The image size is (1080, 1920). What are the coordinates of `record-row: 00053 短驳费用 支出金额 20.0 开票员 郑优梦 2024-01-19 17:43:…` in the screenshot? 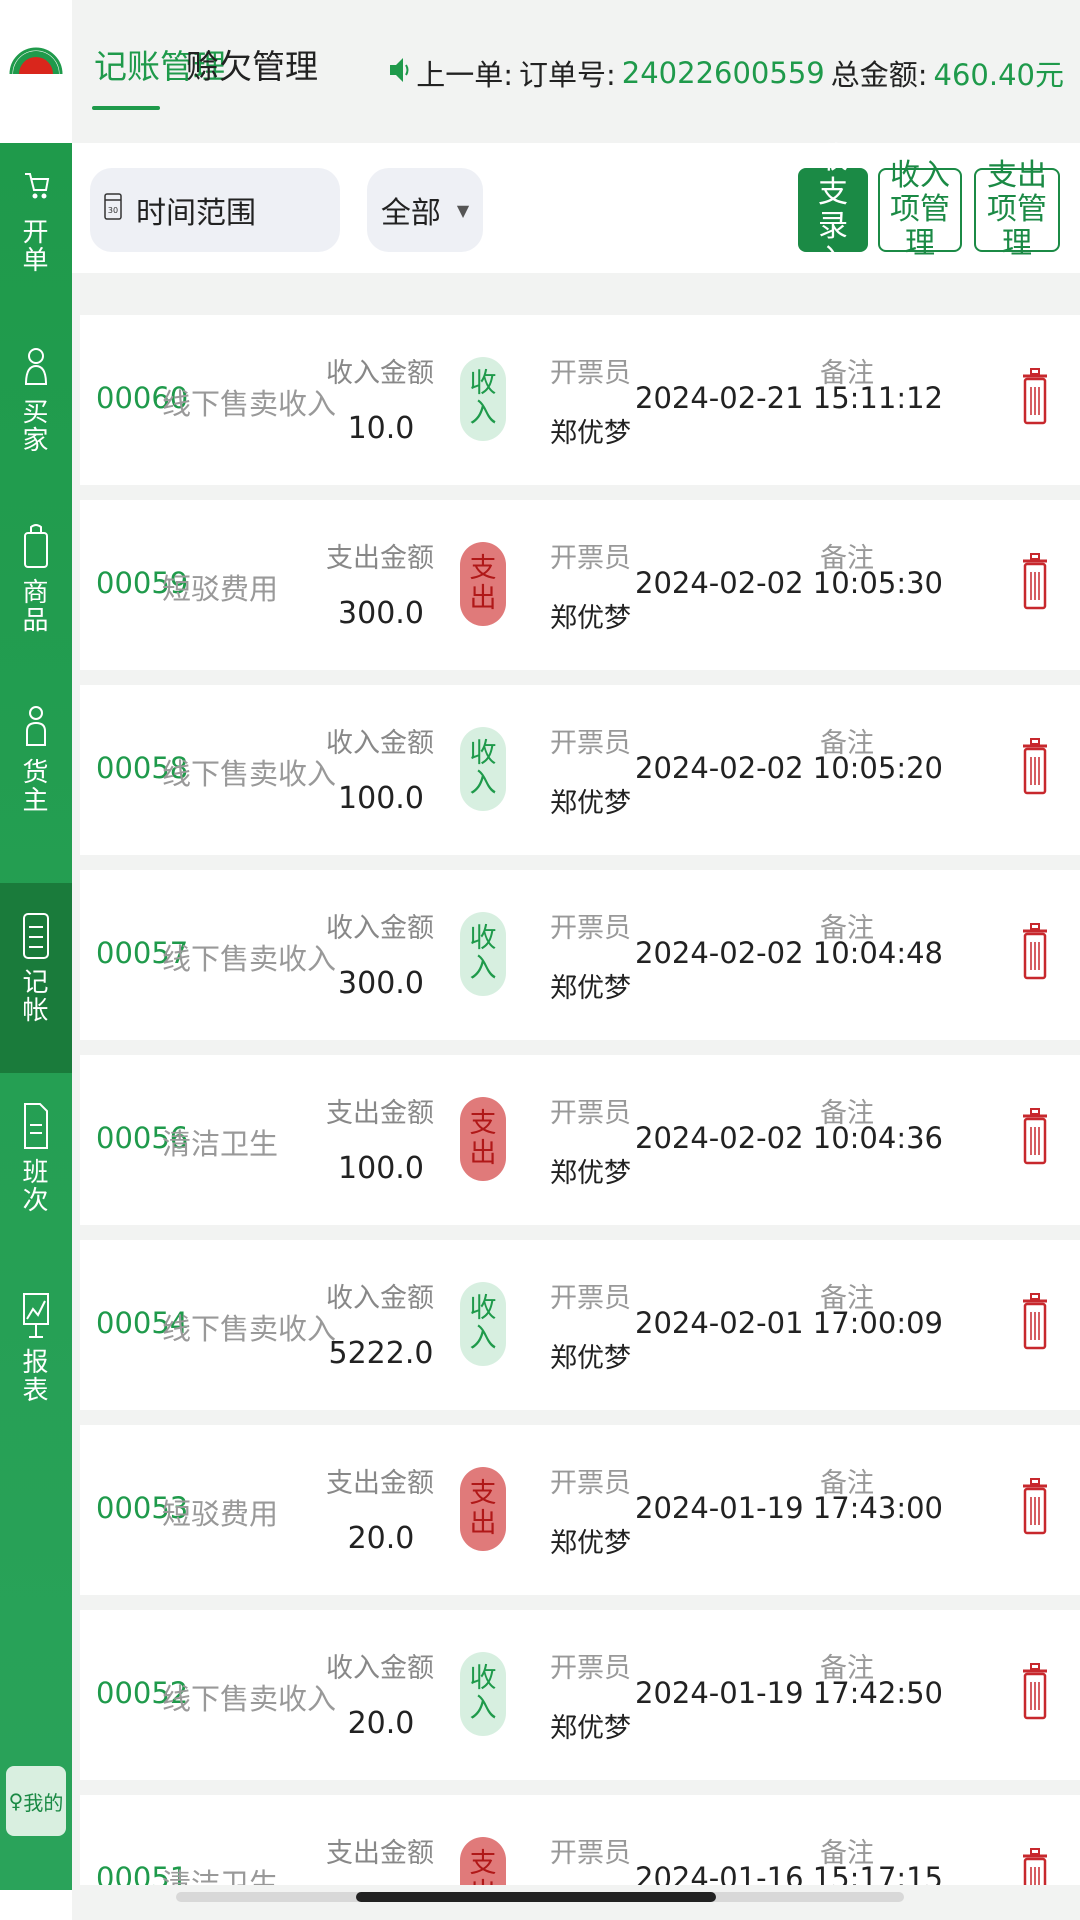 It's located at (580, 1510).